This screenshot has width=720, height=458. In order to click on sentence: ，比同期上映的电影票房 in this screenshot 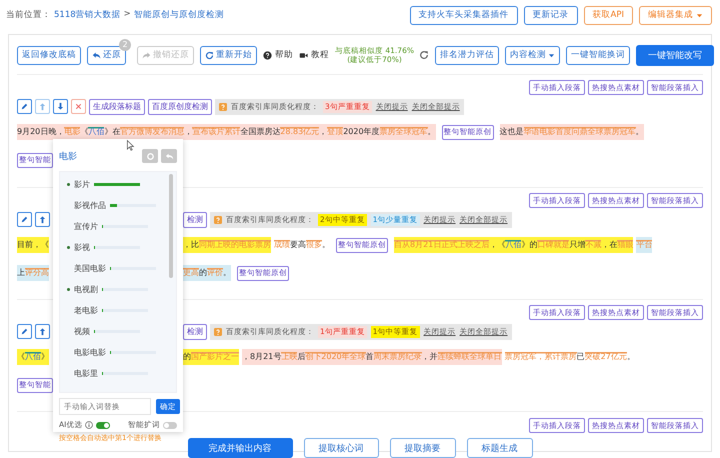, I will do `click(227, 245)`.